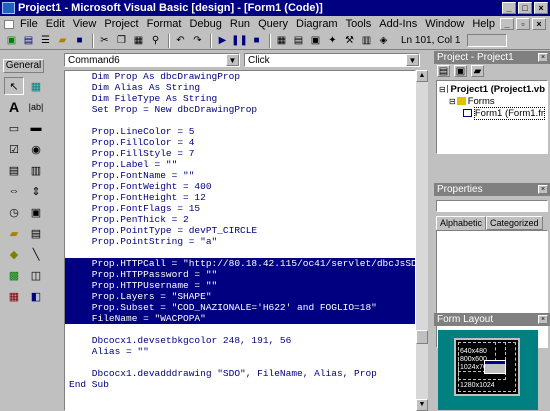 This screenshot has width=550, height=411. What do you see at coordinates (14, 233) in the screenshot?
I see `dirlistbox-icon: ▰` at bounding box center [14, 233].